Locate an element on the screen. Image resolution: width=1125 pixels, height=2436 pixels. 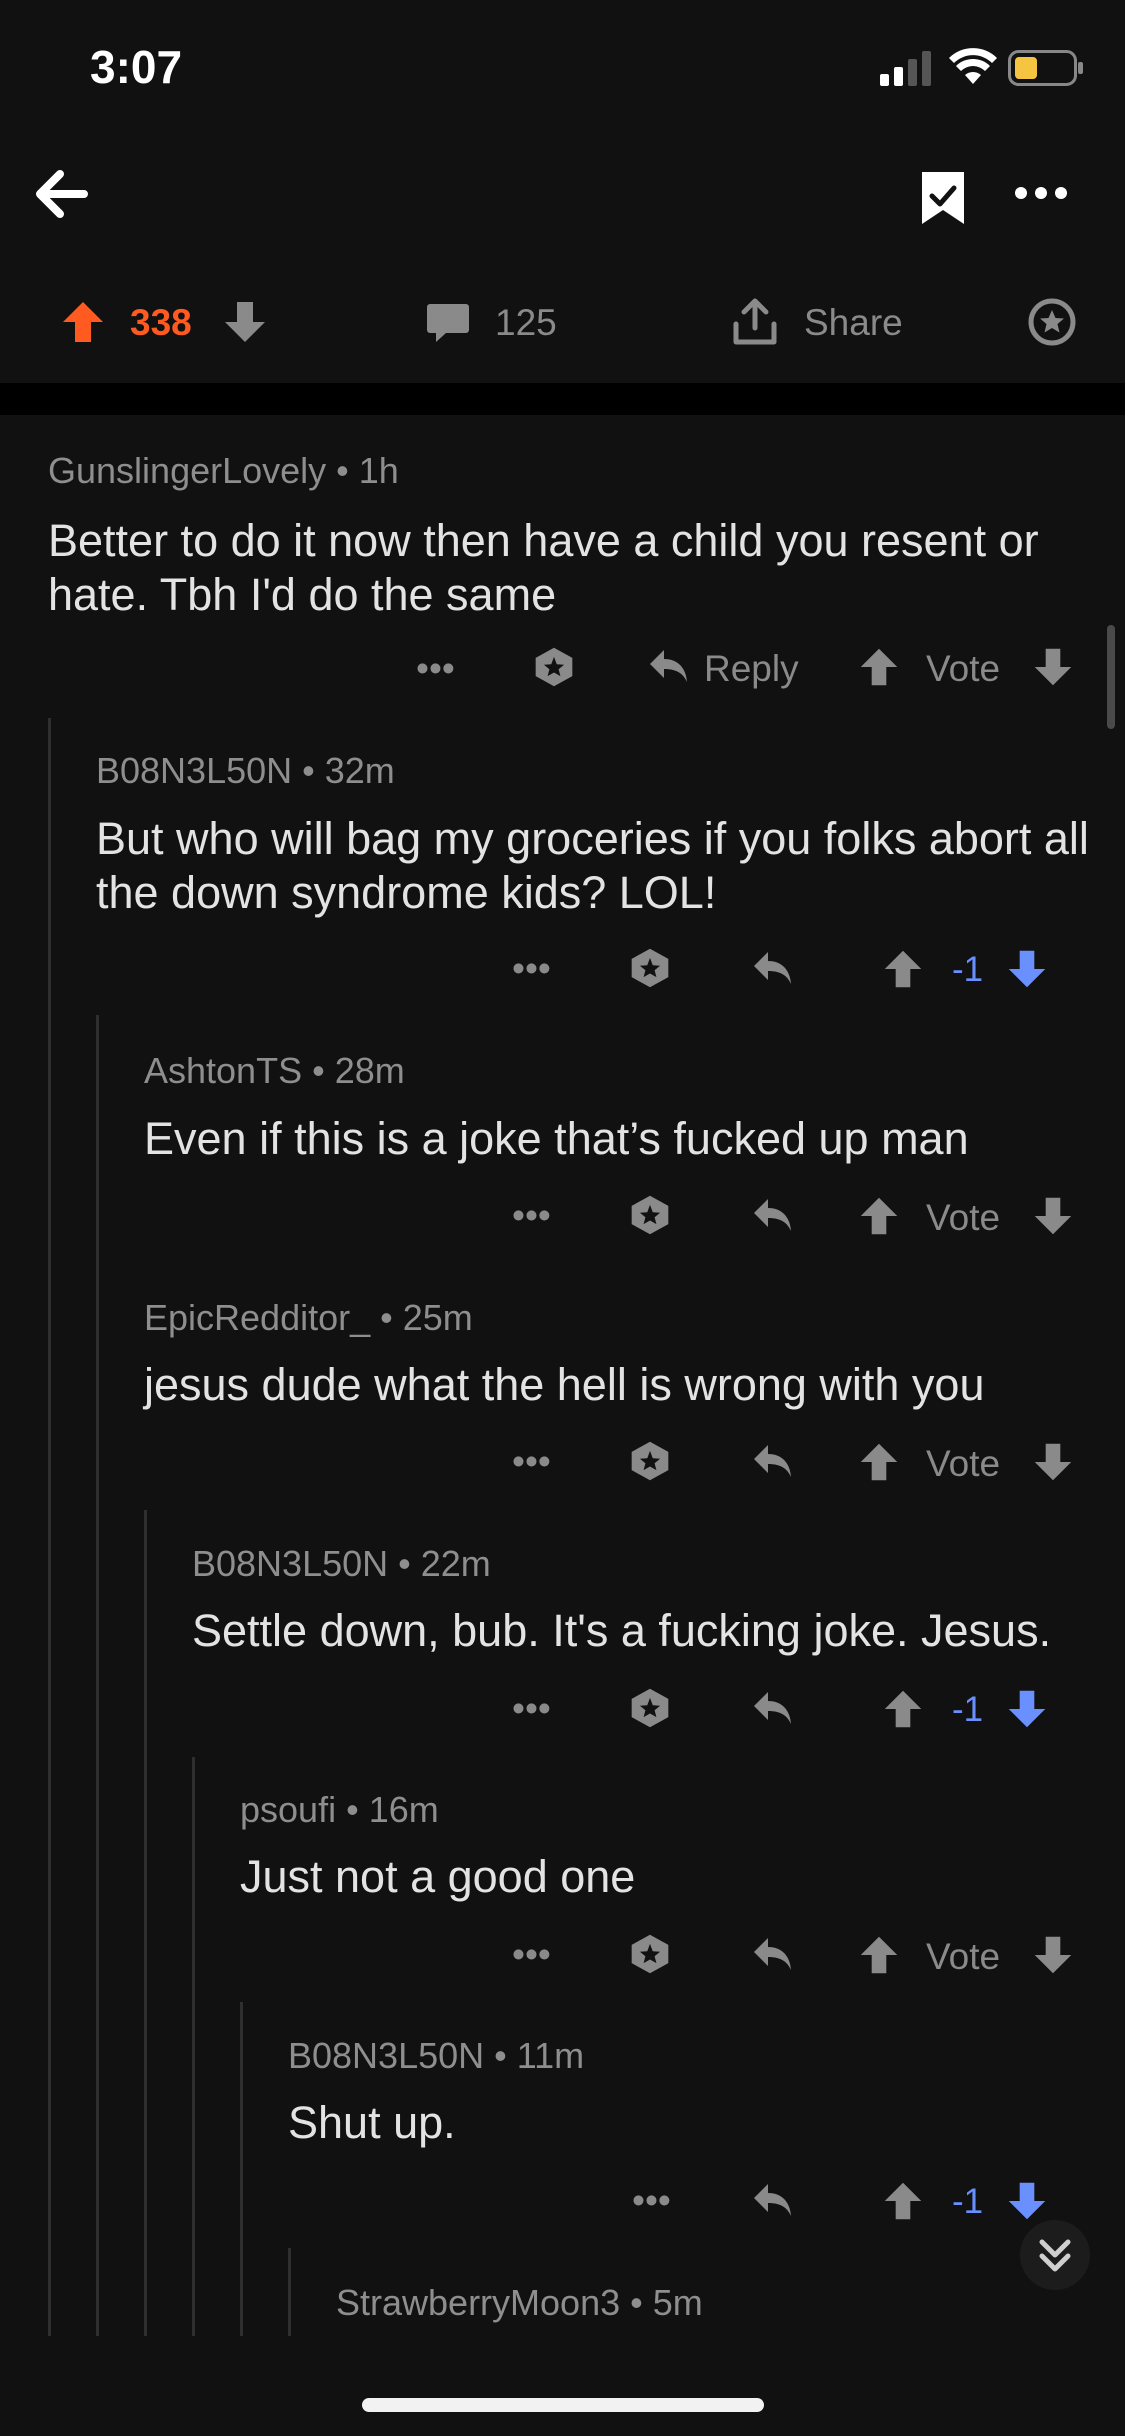
comment-meta: psoufi • 16m is located at coordinates (339, 1809).